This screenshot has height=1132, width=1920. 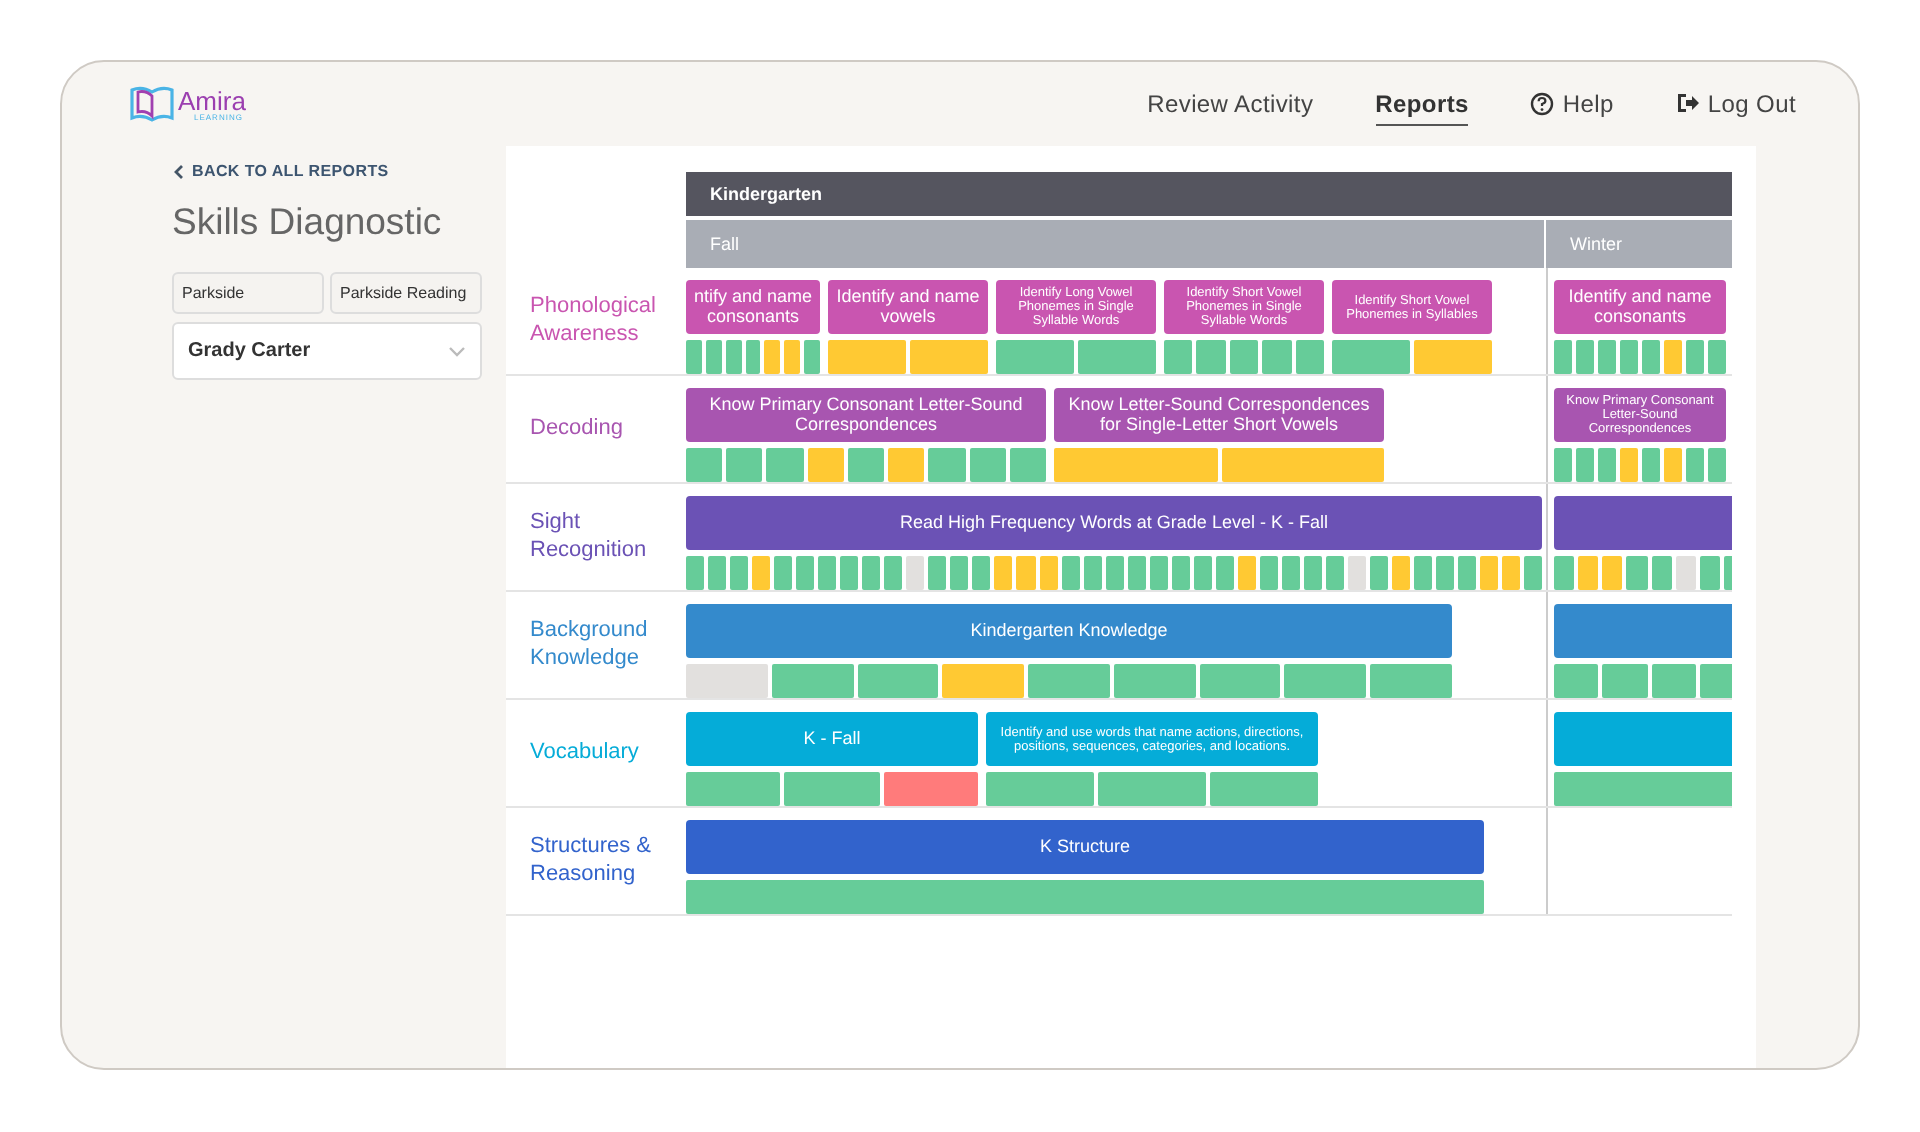 What do you see at coordinates (1114, 523) in the screenshot?
I see `skill-bar: Read High Frequency Words at Grade Level - K - Fall` at bounding box center [1114, 523].